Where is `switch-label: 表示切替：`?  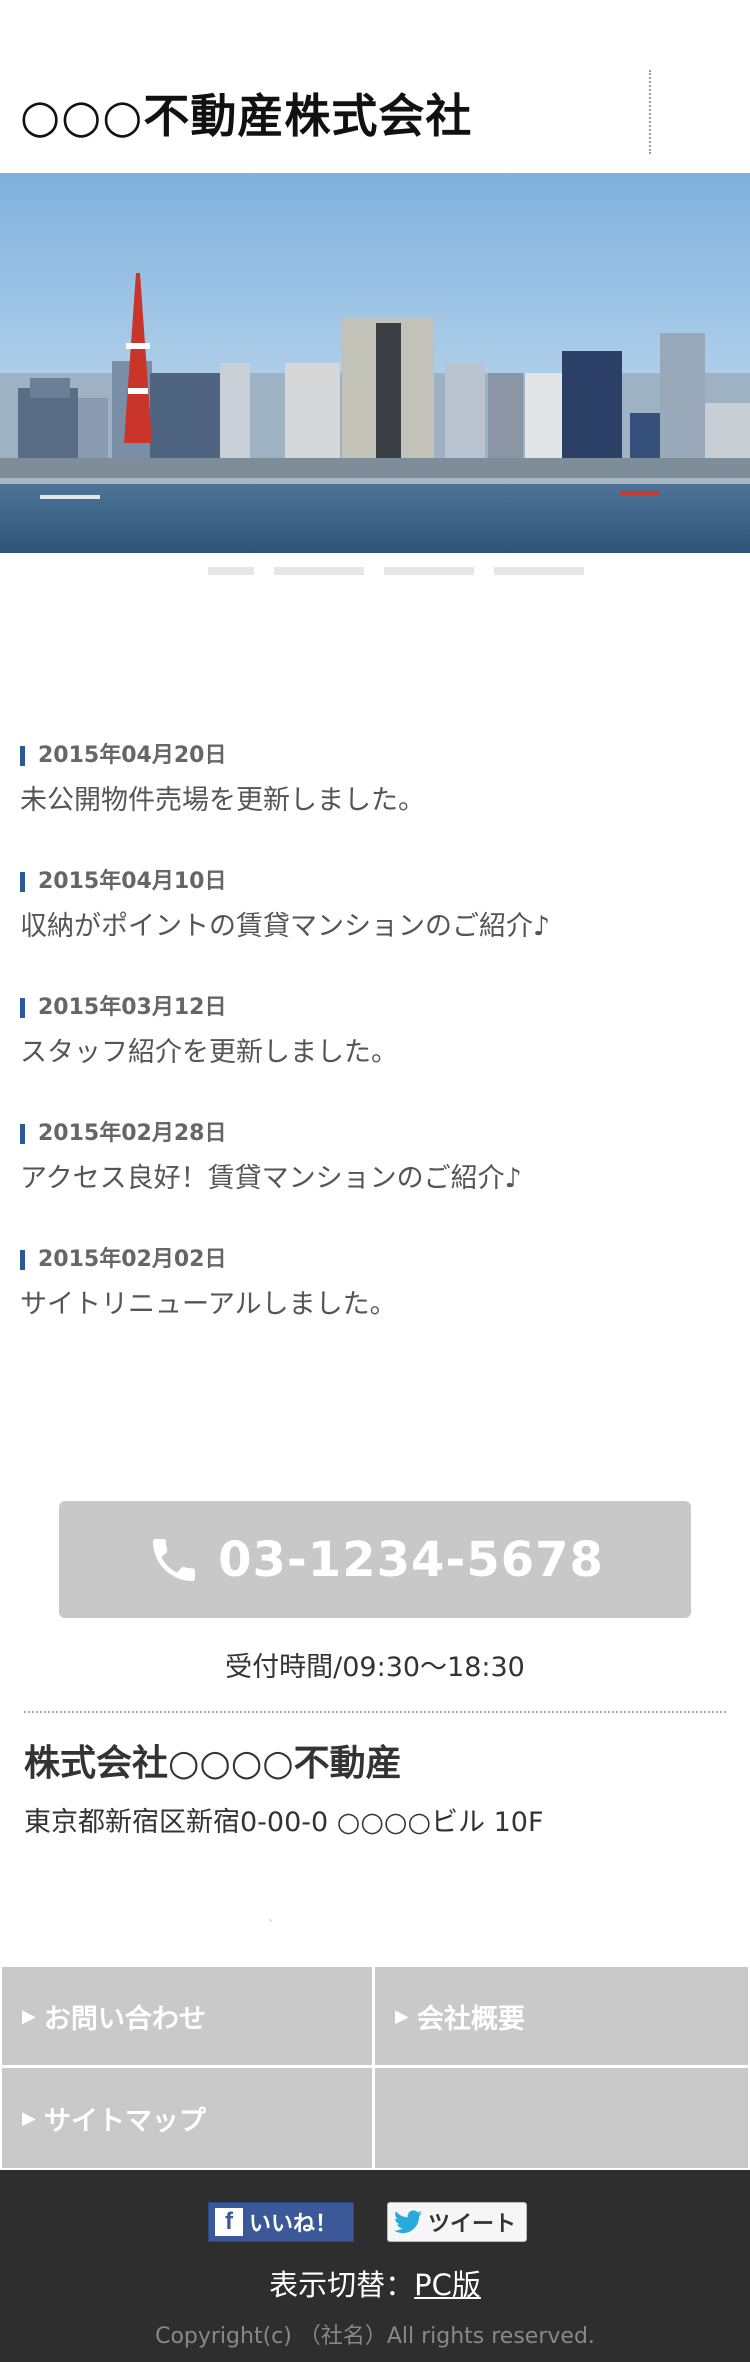
switch-label: 表示切替： is located at coordinates (342, 2285).